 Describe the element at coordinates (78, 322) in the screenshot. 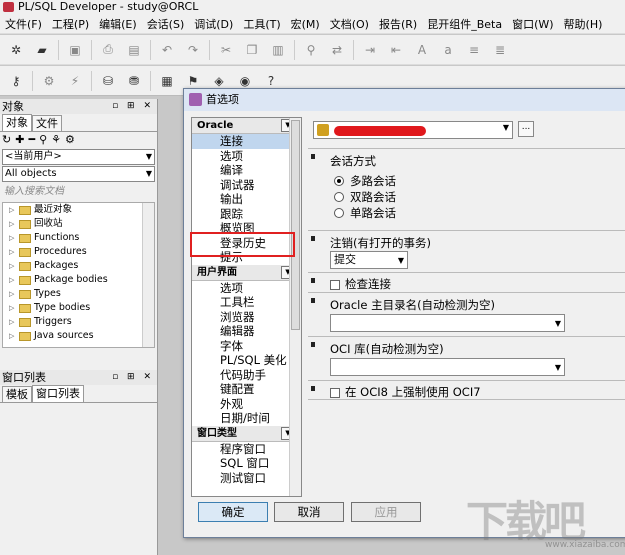

I see `tree-item: ▷ Triggers` at that location.